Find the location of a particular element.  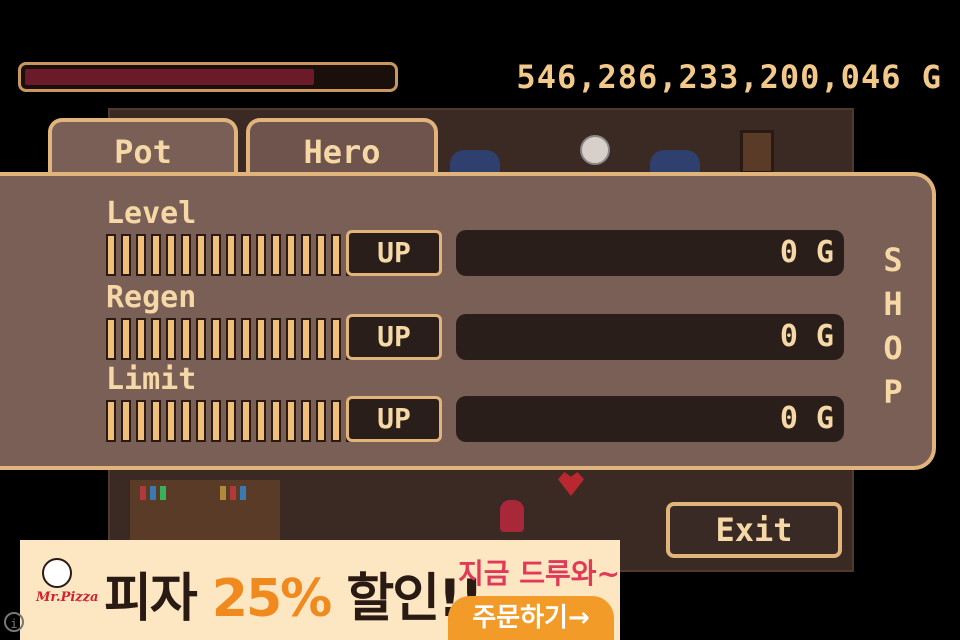

portrait-frame is located at coordinates (757, 152).